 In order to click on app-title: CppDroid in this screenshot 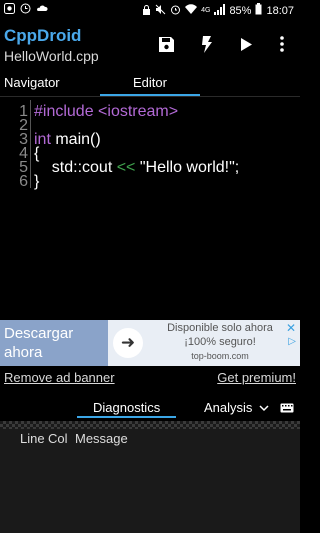, I will do `click(43, 35)`.